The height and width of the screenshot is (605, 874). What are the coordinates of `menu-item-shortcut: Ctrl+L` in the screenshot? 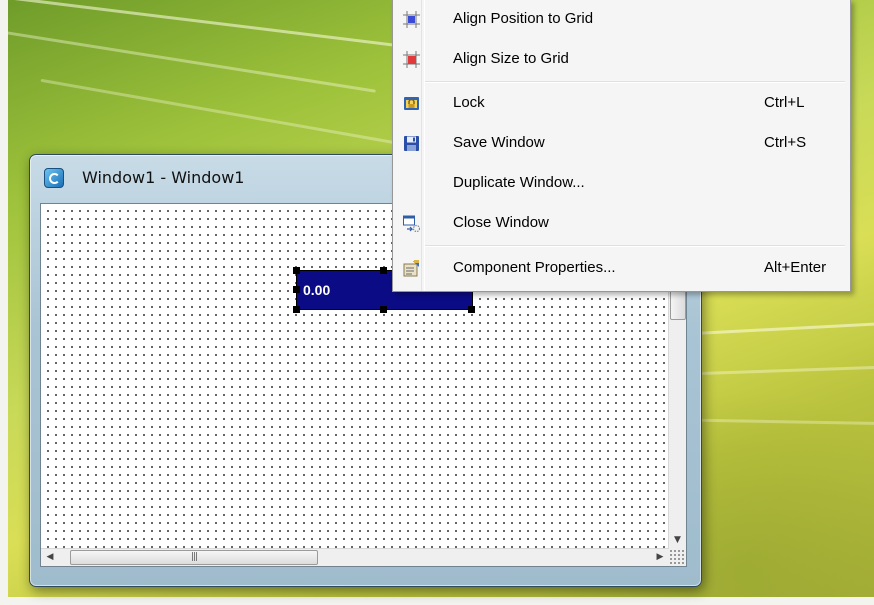 It's located at (784, 102).